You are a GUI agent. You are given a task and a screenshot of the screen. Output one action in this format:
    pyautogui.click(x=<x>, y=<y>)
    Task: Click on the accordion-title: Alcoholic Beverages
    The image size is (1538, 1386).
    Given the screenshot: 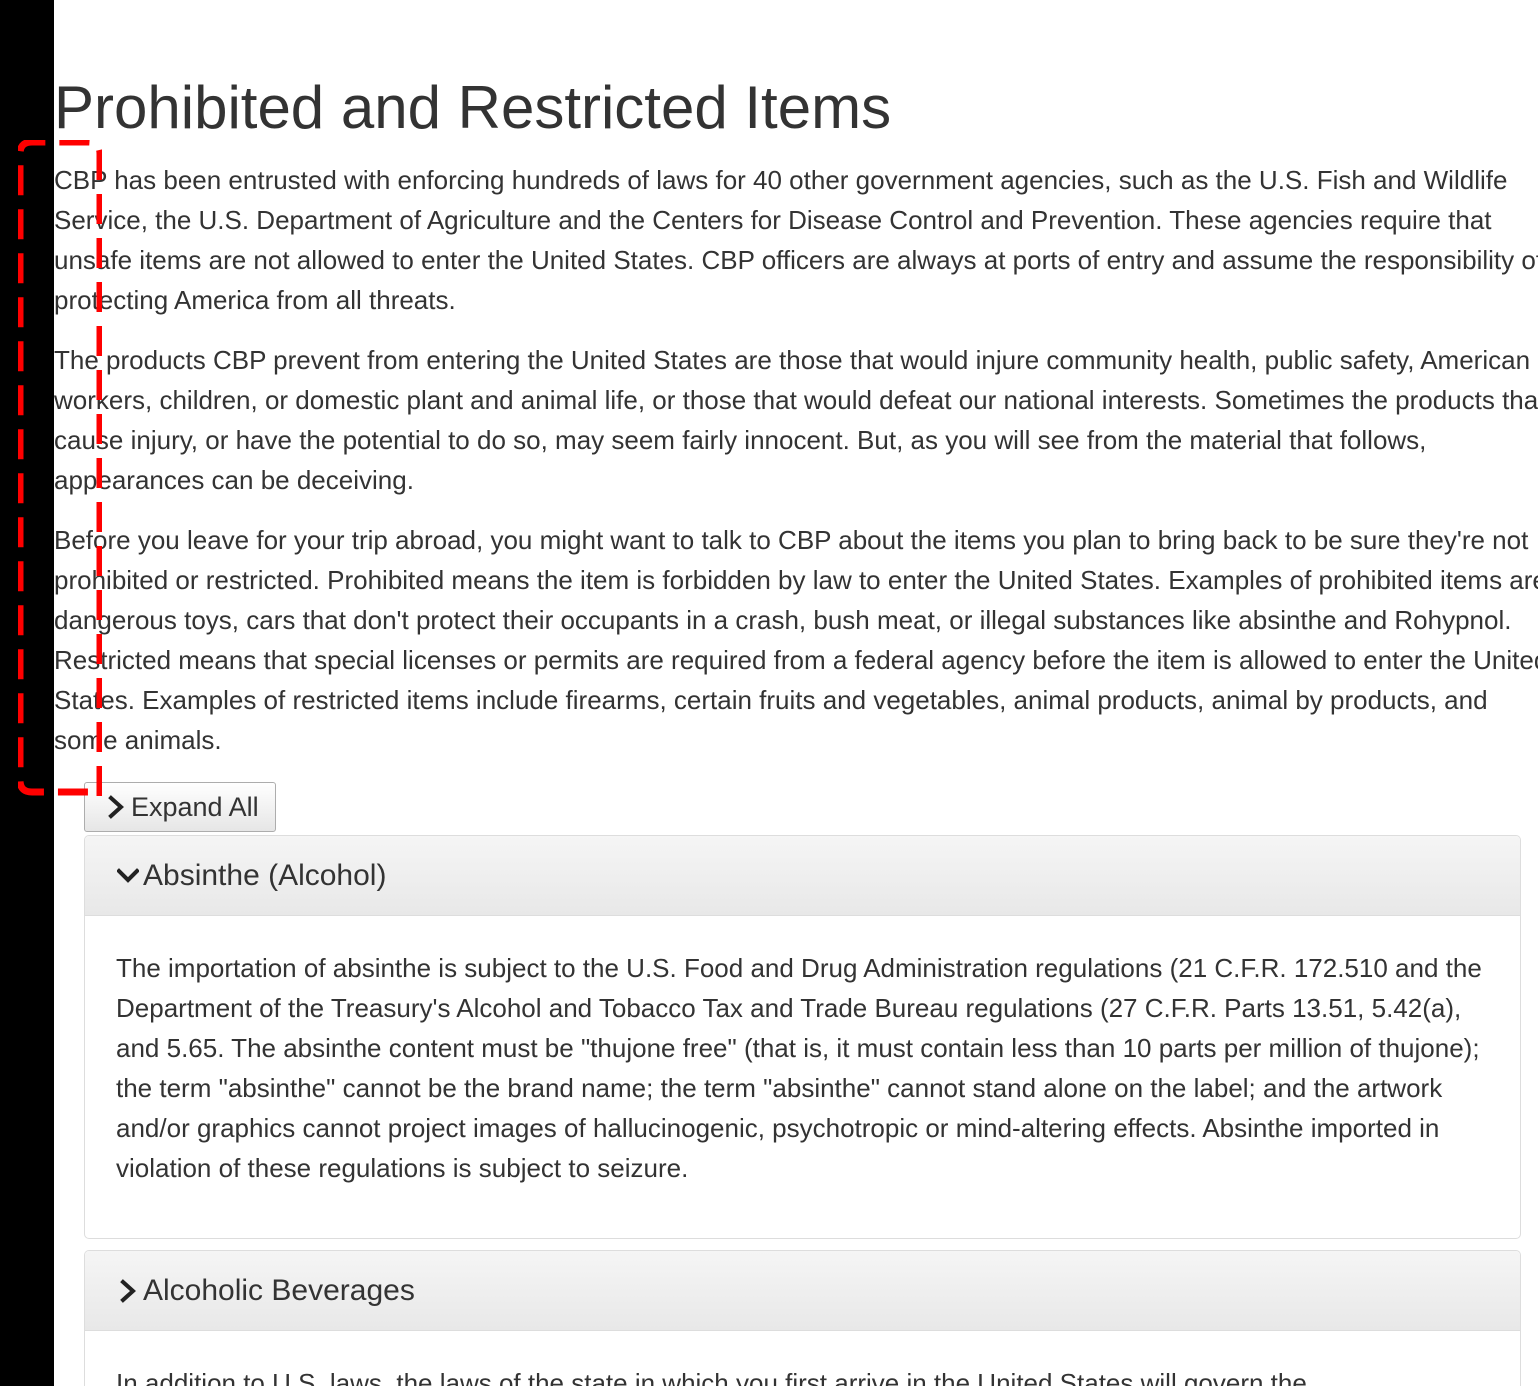 What is the action you would take?
    pyautogui.click(x=279, y=1290)
    